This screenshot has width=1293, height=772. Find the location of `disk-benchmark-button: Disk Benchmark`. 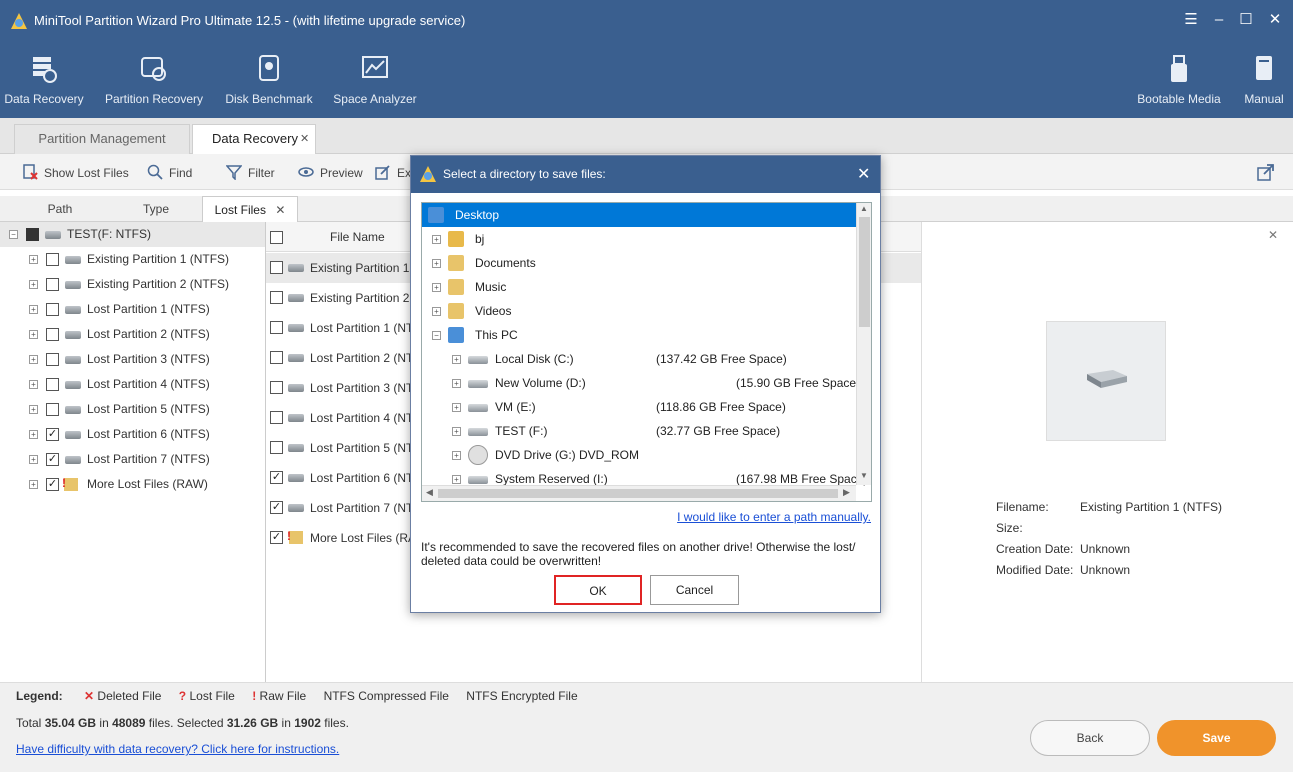

disk-benchmark-button: Disk Benchmark is located at coordinates (269, 80).